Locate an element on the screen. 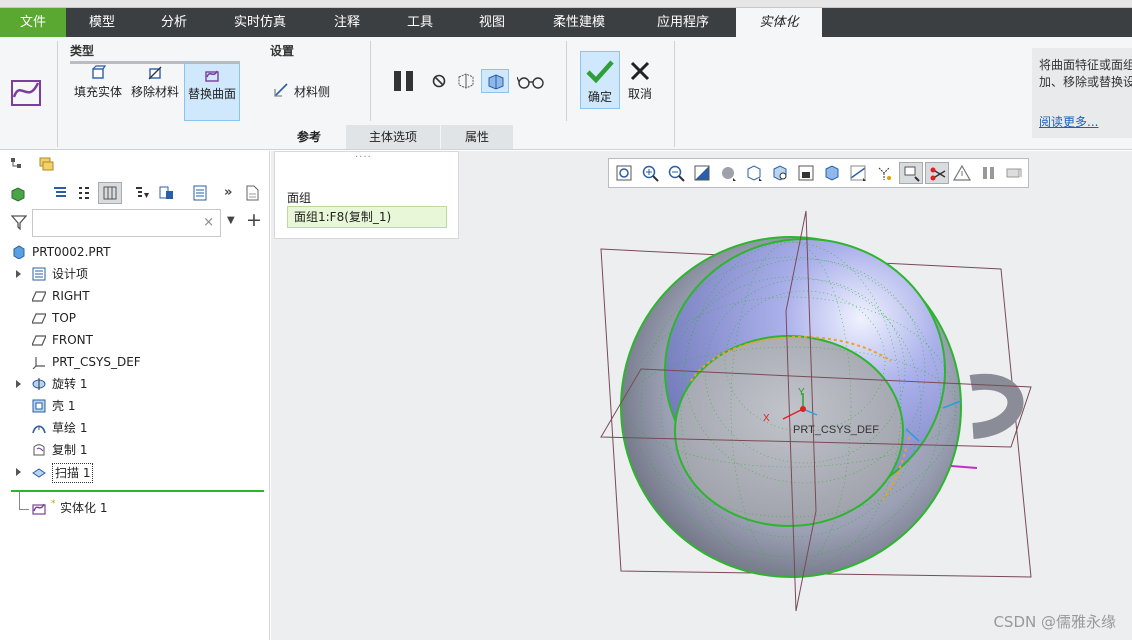 Image resolution: width=1132 pixels, height=640 pixels. tab-body-options: 主体选项 is located at coordinates (393, 137).